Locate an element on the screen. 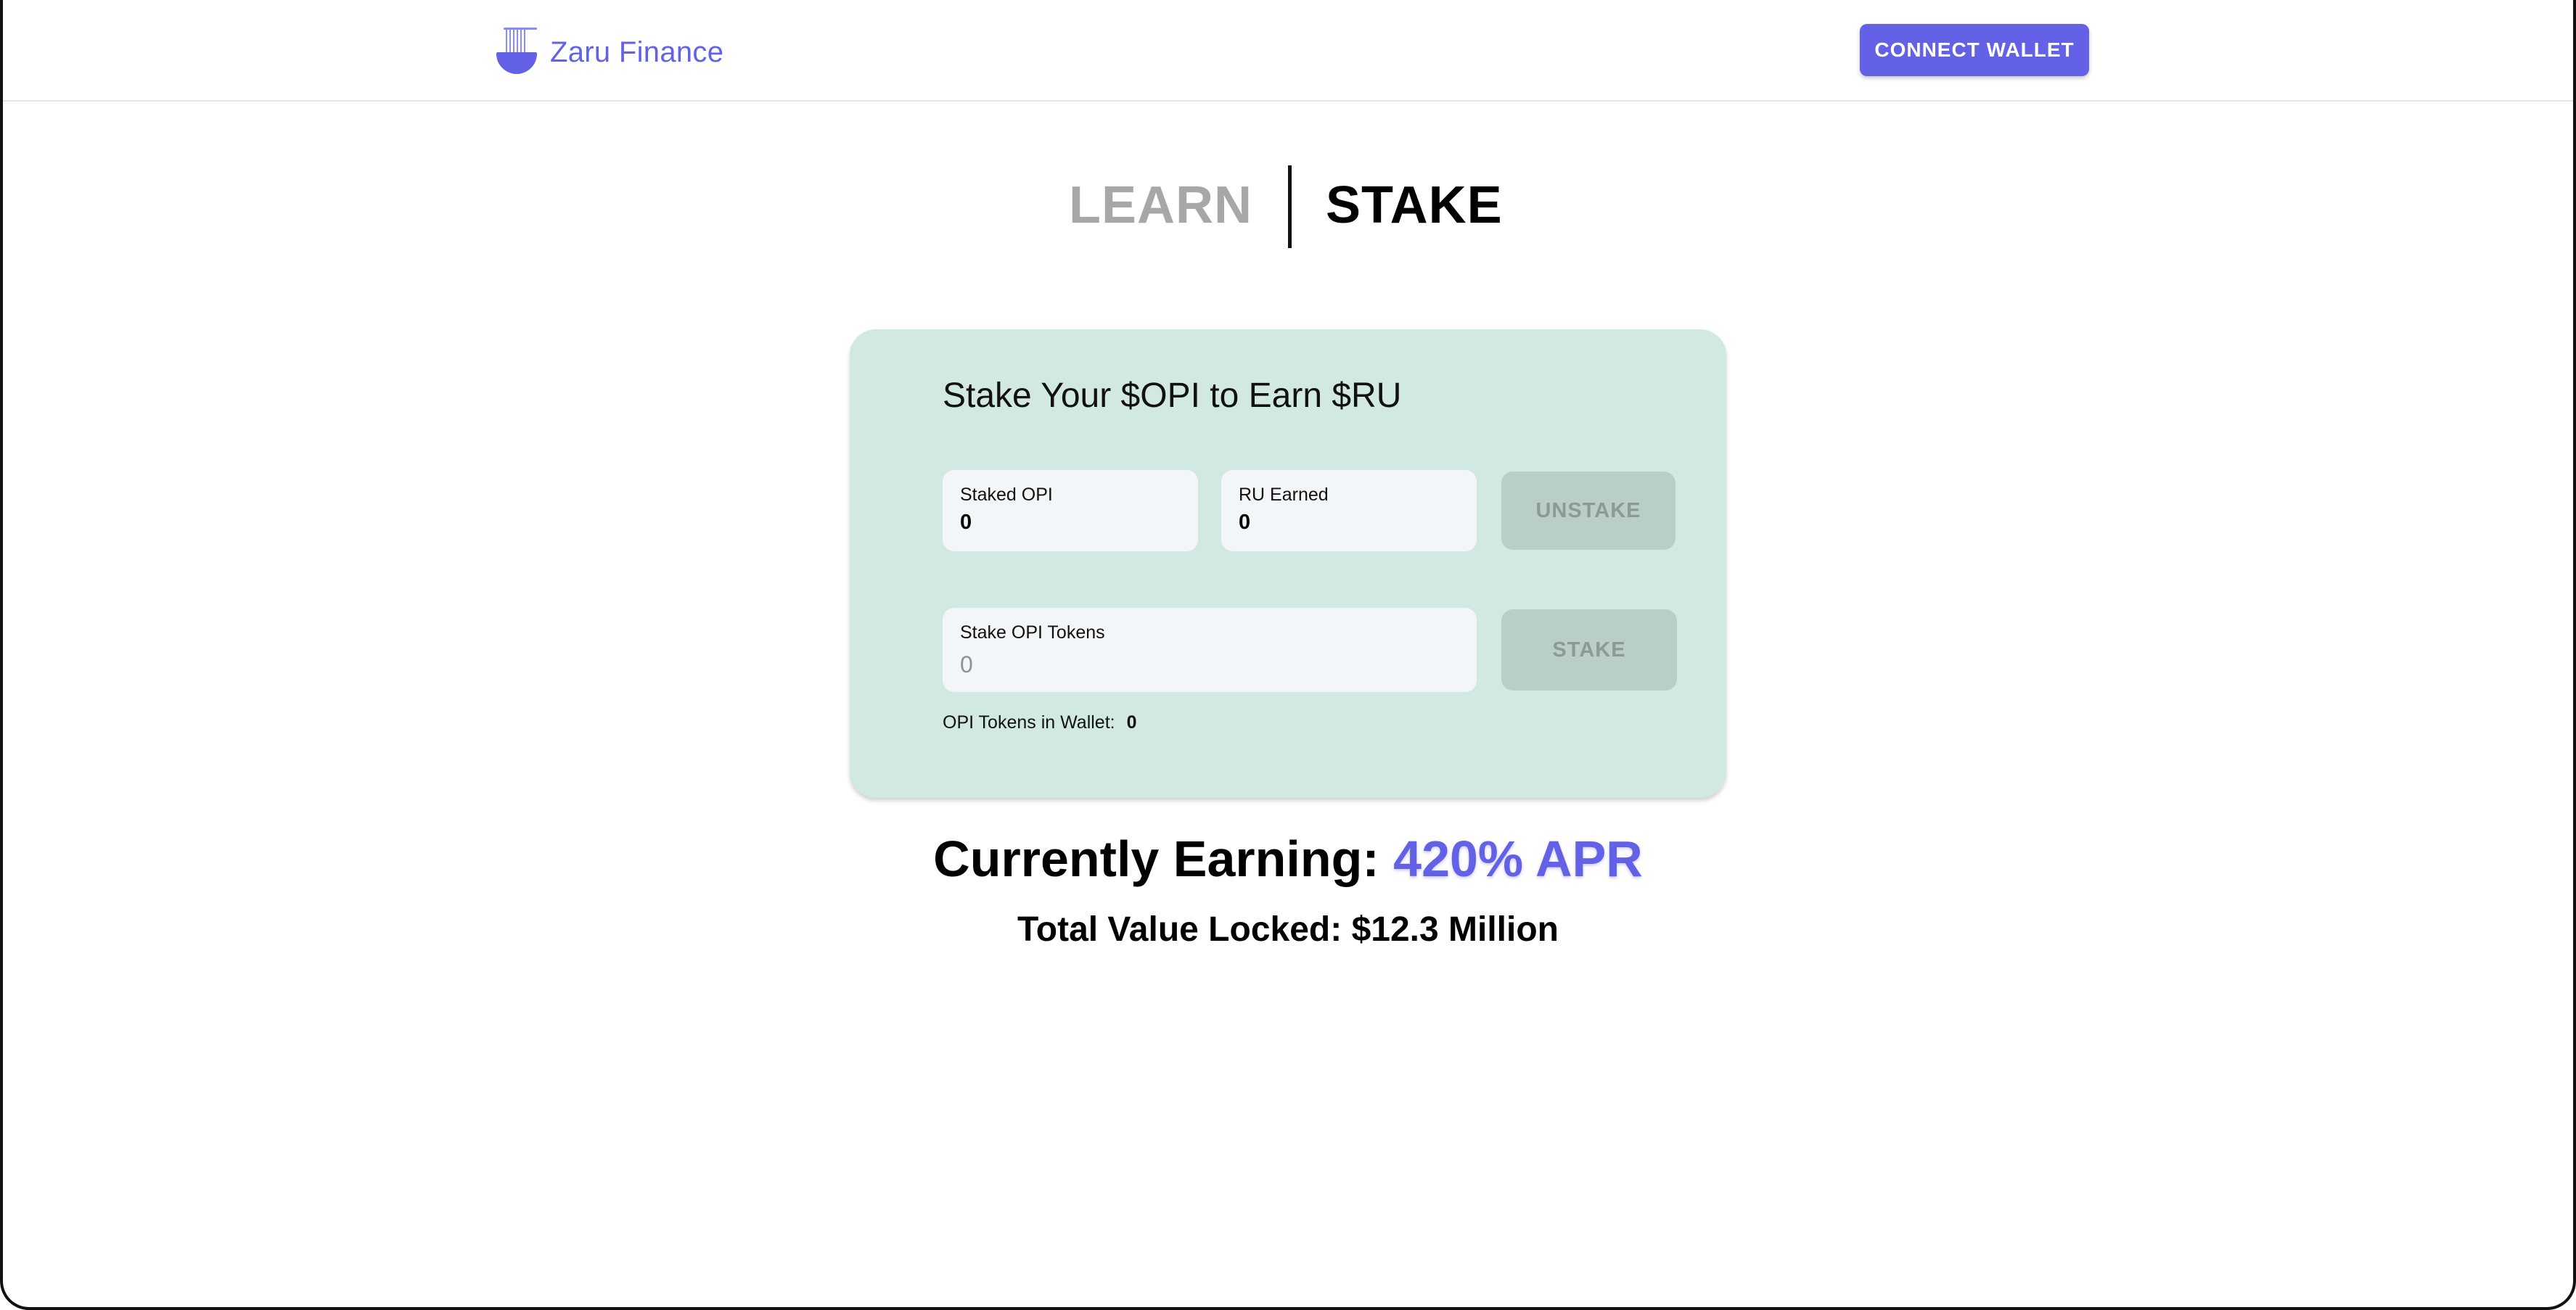  section-tabs: LEARN STAKE is located at coordinates (1288, 207).